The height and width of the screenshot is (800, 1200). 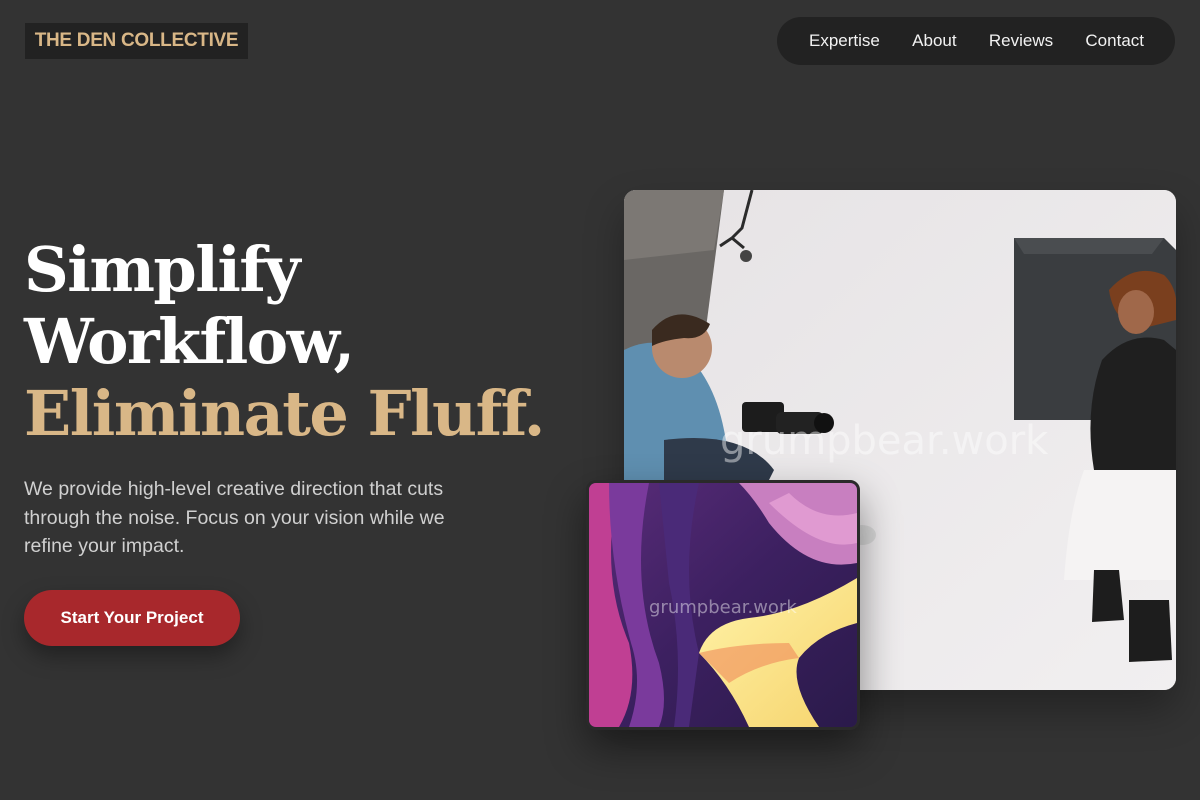 What do you see at coordinates (132, 618) in the screenshot?
I see `start-project-button: Start Your Project` at bounding box center [132, 618].